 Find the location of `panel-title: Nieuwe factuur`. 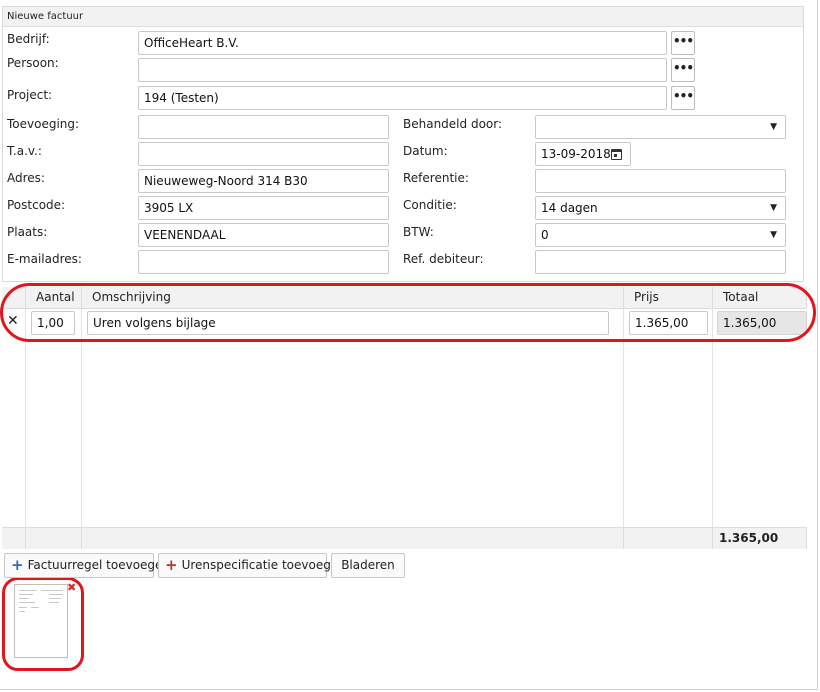

panel-title: Nieuwe factuur is located at coordinates (403, 17).